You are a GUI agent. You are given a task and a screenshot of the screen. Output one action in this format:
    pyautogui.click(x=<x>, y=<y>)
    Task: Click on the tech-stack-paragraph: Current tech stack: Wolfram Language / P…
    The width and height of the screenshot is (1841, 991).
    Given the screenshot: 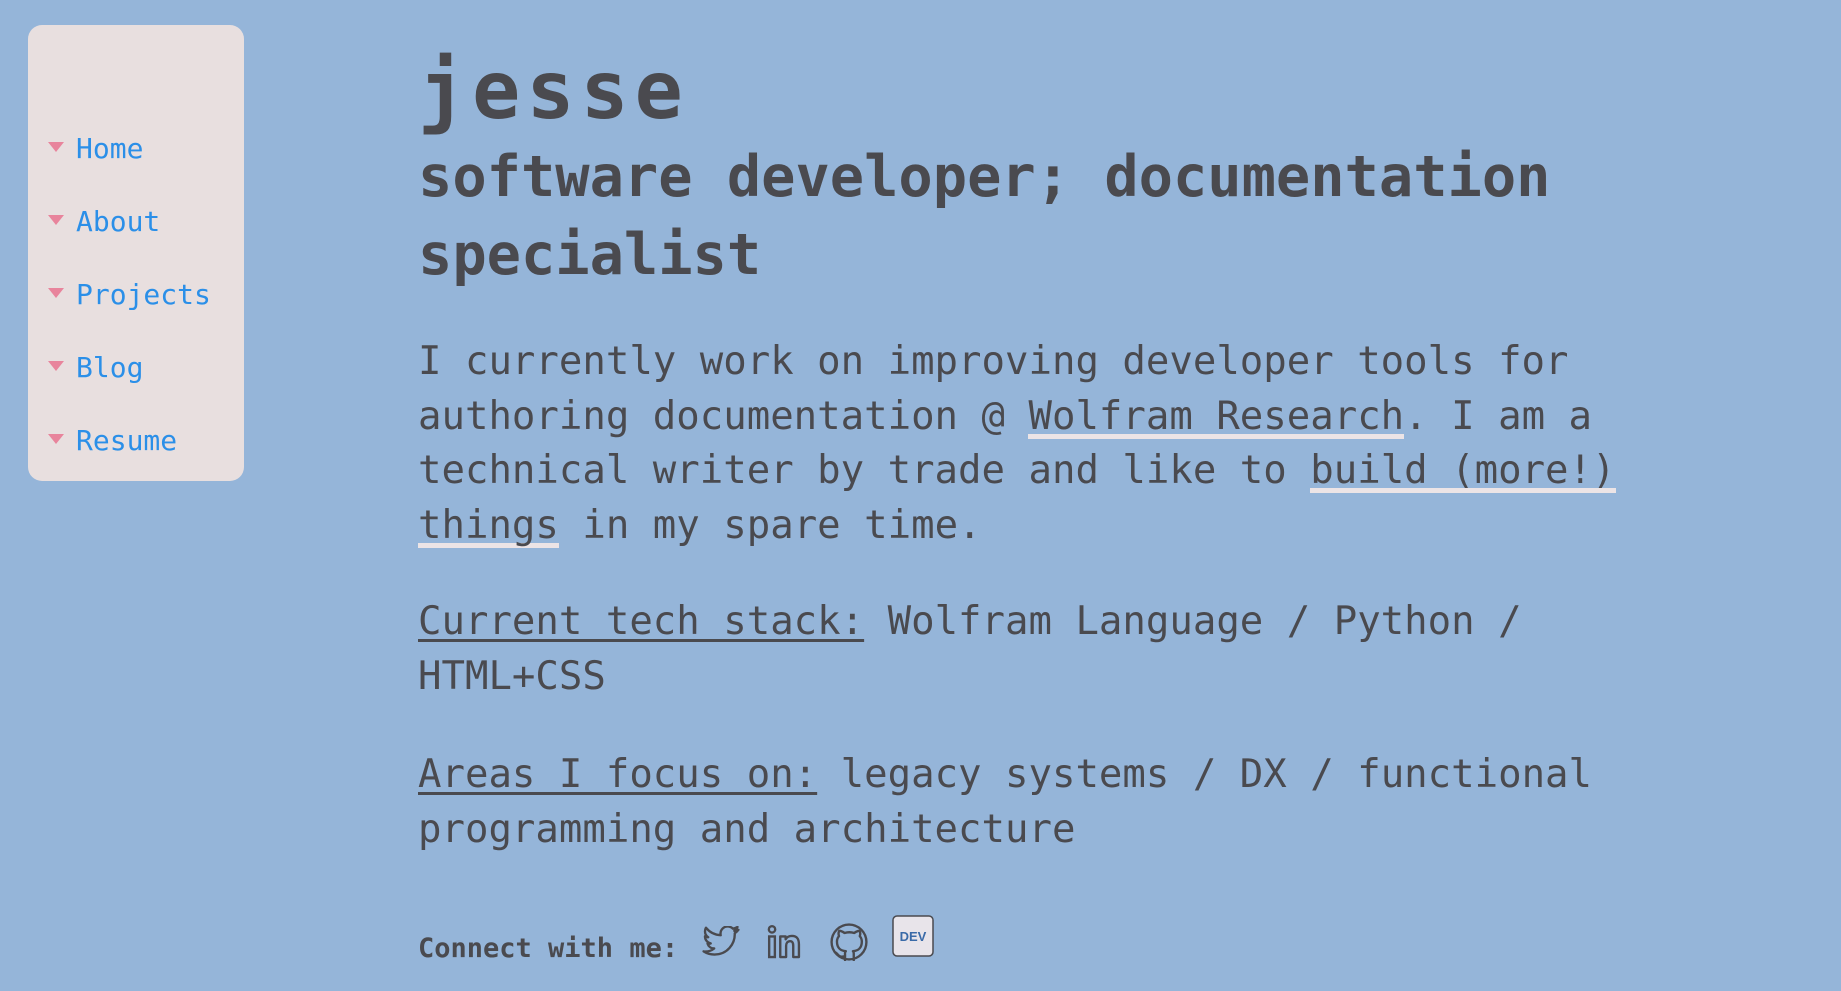 What is the action you would take?
    pyautogui.click(x=1038, y=649)
    